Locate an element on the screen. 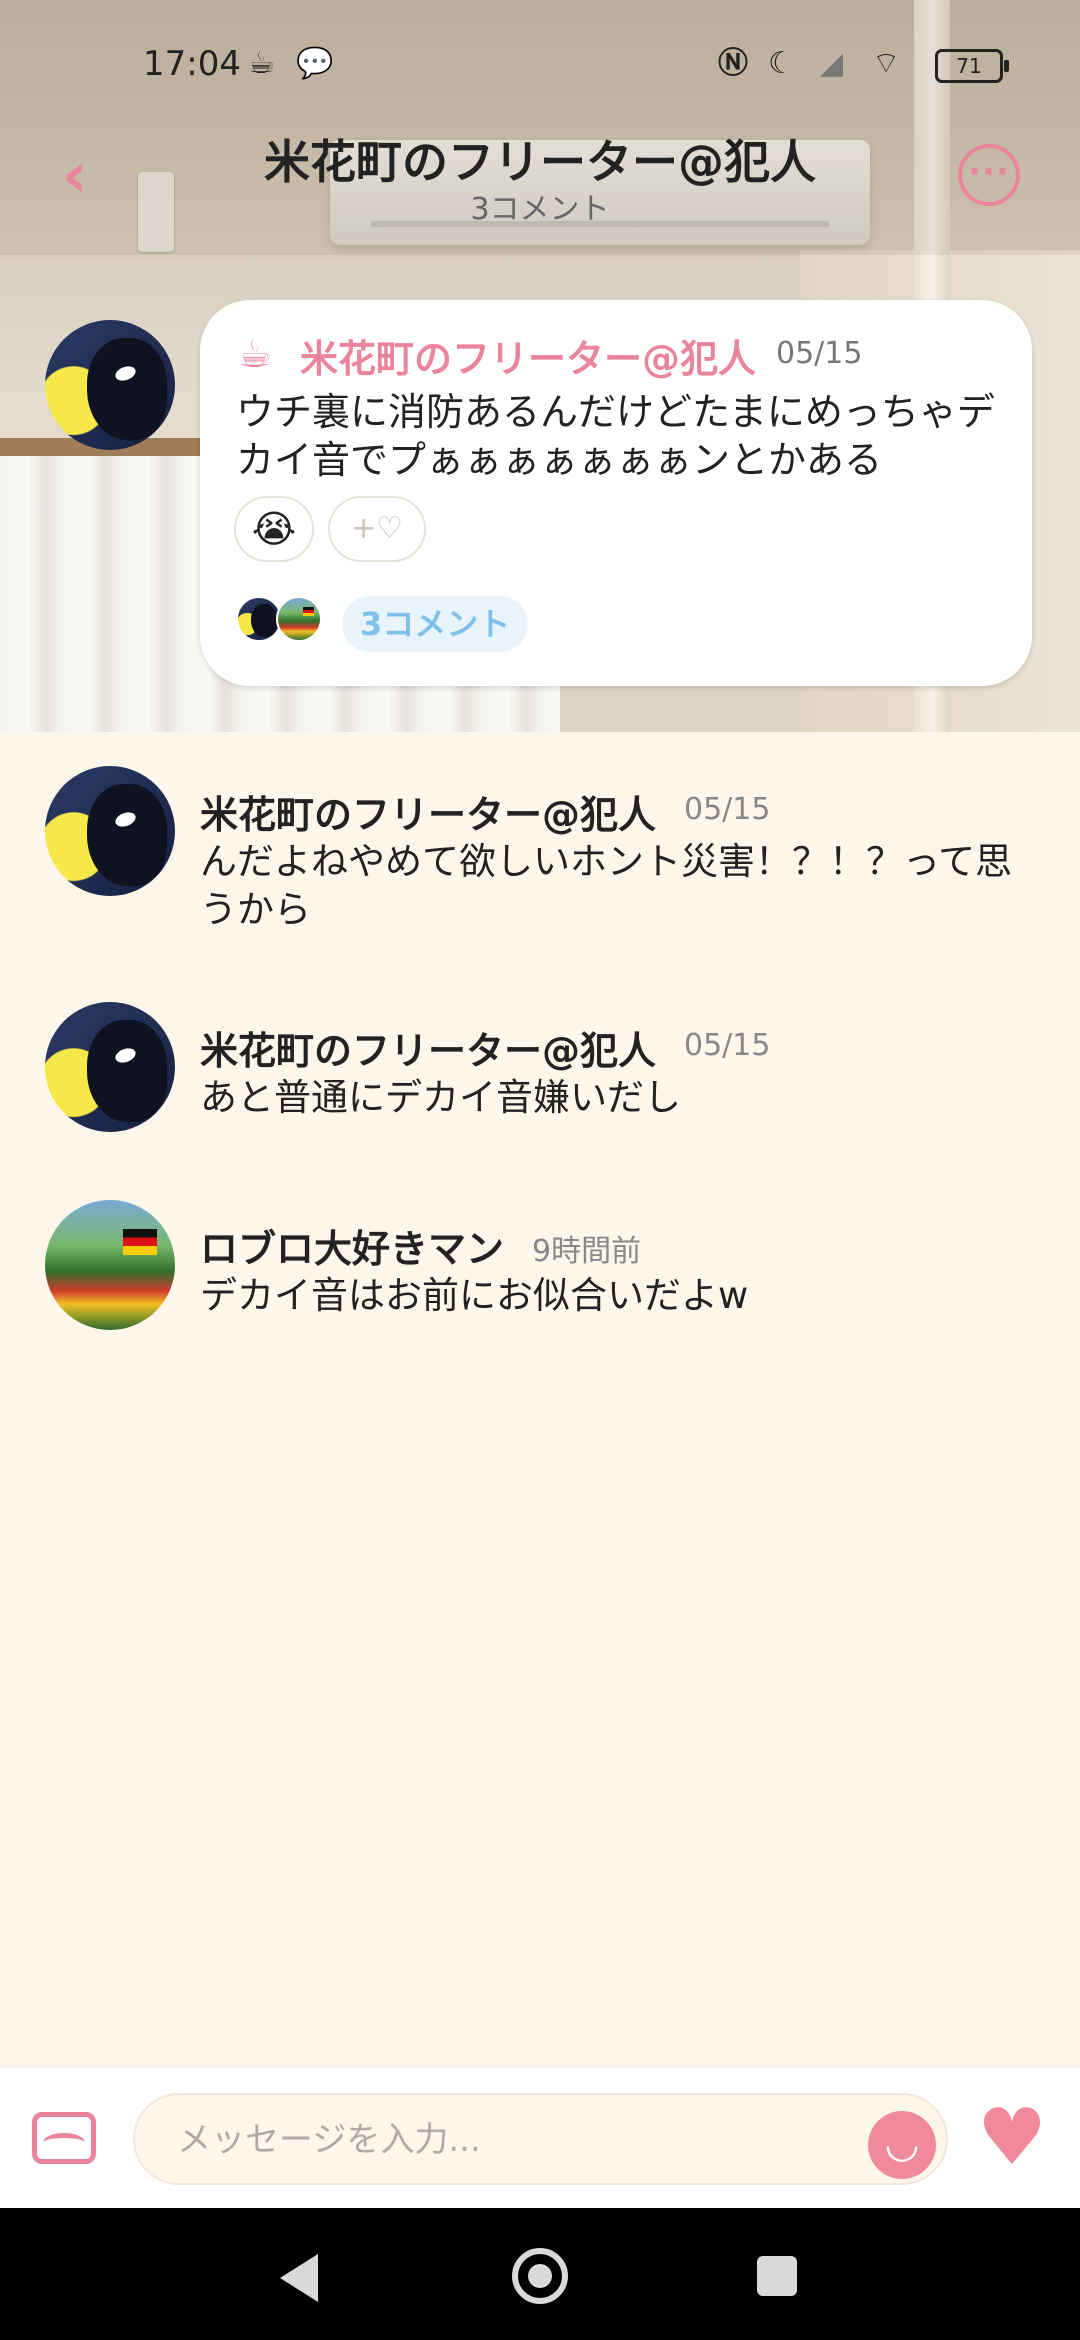 The image size is (1080, 2340). nav-back-button is located at coordinates (299, 2278).